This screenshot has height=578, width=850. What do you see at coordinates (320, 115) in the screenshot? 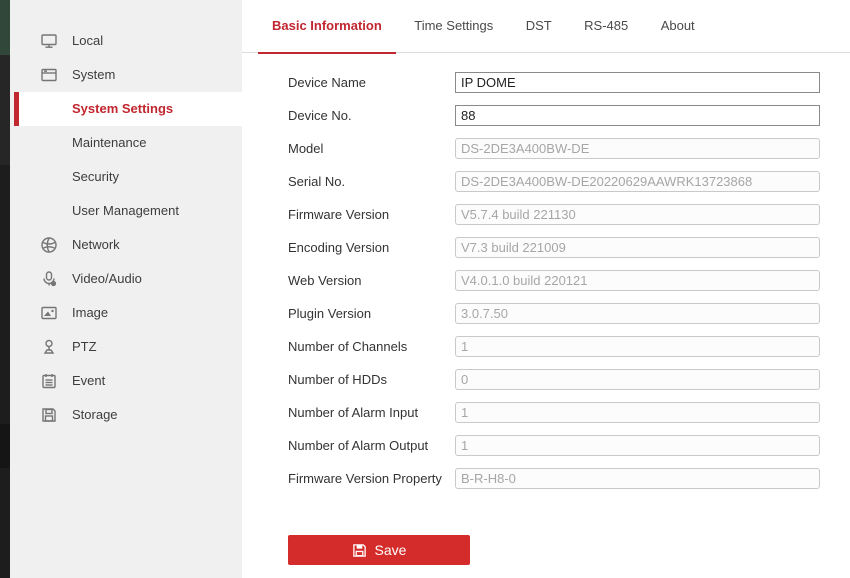
I see `device-no-label: Device No.` at bounding box center [320, 115].